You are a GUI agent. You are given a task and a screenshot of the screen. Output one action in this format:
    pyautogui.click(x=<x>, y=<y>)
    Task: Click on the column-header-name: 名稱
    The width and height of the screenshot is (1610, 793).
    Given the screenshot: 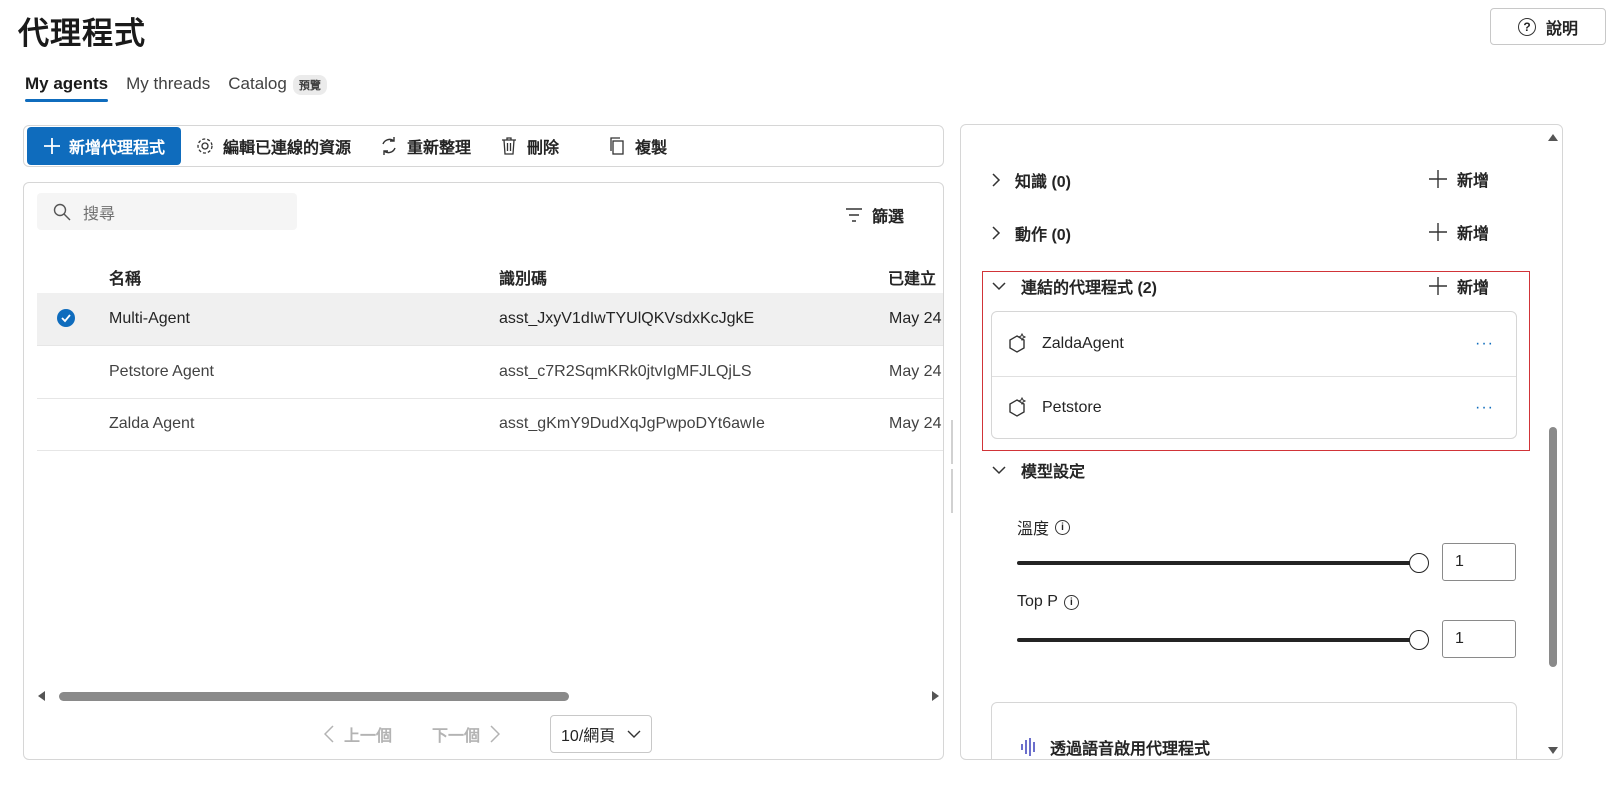 What is the action you would take?
    pyautogui.click(x=125, y=277)
    